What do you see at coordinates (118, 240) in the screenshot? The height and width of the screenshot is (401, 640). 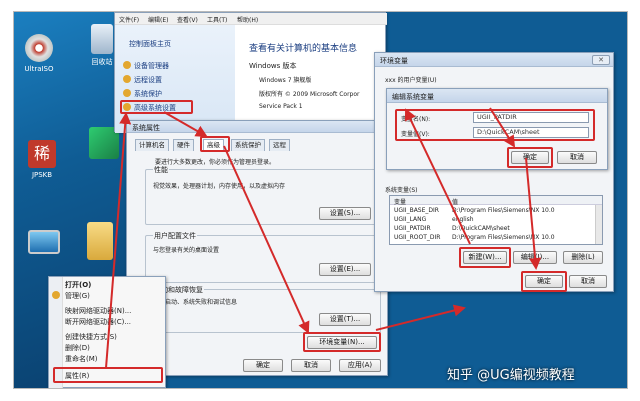 I see `arrow-properties-to-advanced` at bounding box center [118, 240].